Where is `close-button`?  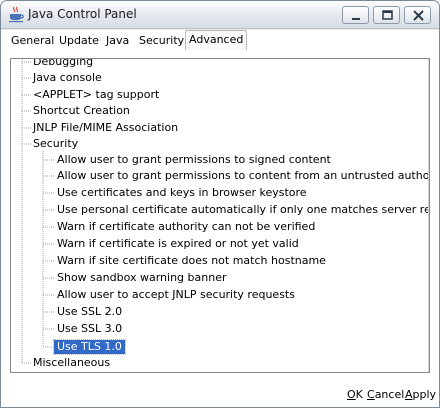 close-button is located at coordinates (417, 15).